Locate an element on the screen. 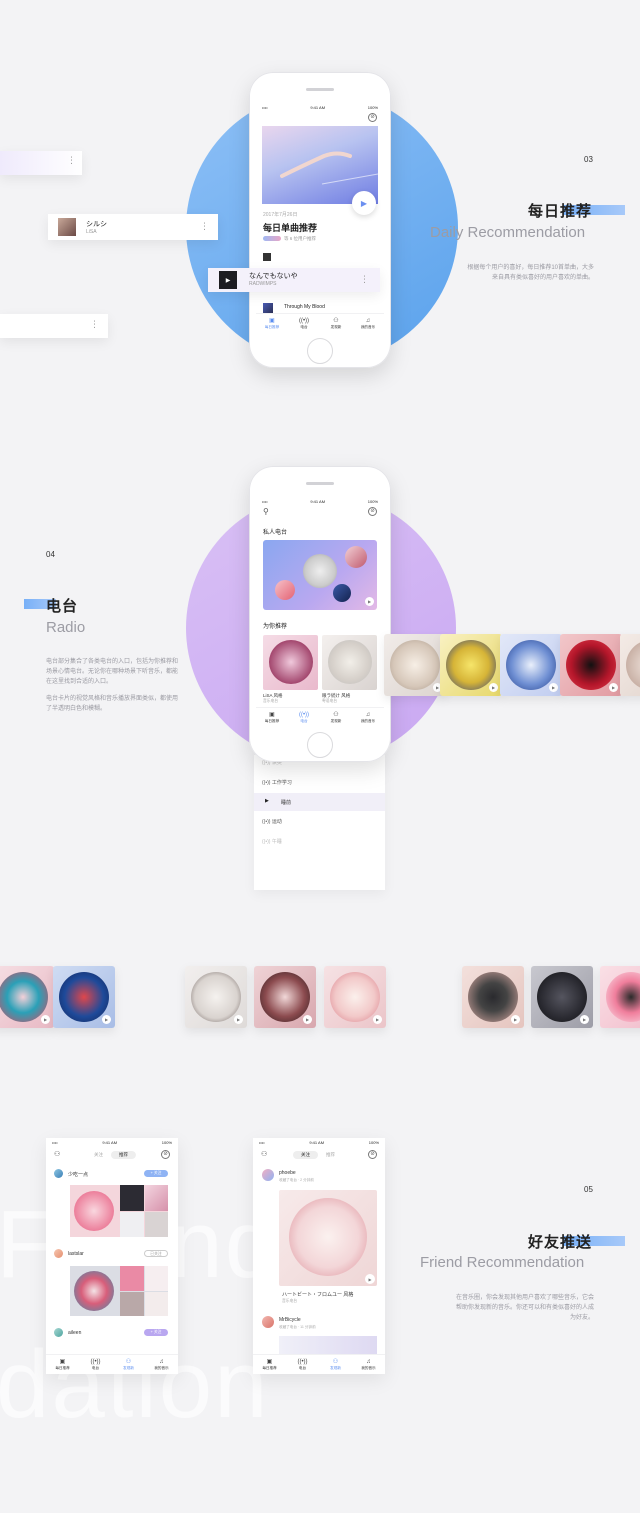 This screenshot has height=1513, width=640. radio-list-item: ((•)) 运动 is located at coordinates (272, 821).